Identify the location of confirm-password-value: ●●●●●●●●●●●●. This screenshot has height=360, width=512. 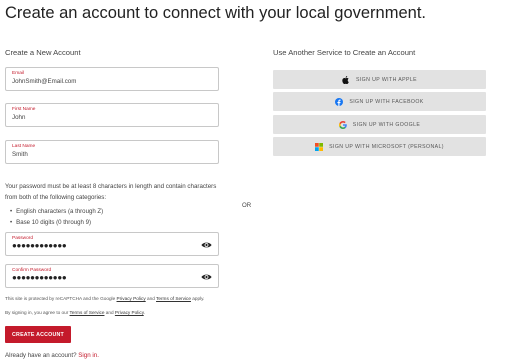
(39, 277).